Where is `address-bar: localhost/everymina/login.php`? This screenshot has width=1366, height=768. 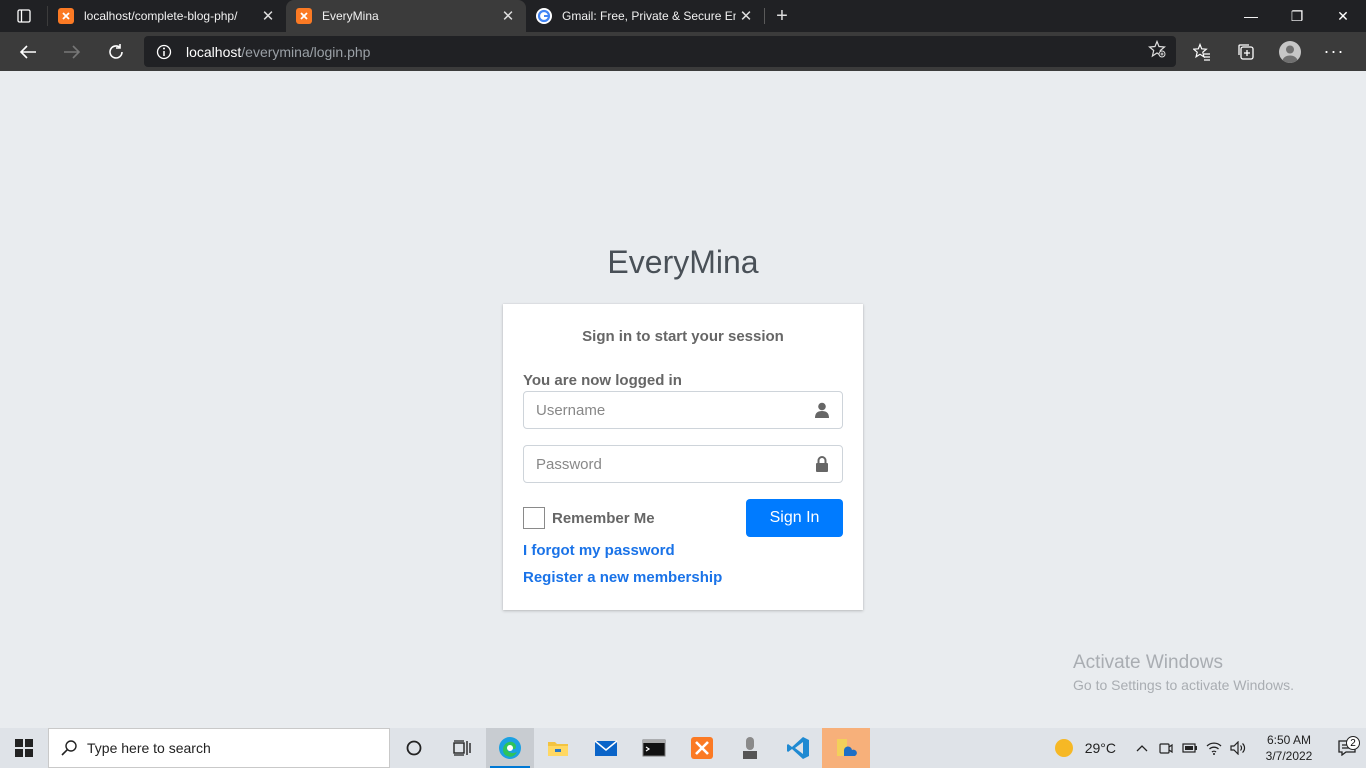 address-bar: localhost/everymina/login.php is located at coordinates (660, 51).